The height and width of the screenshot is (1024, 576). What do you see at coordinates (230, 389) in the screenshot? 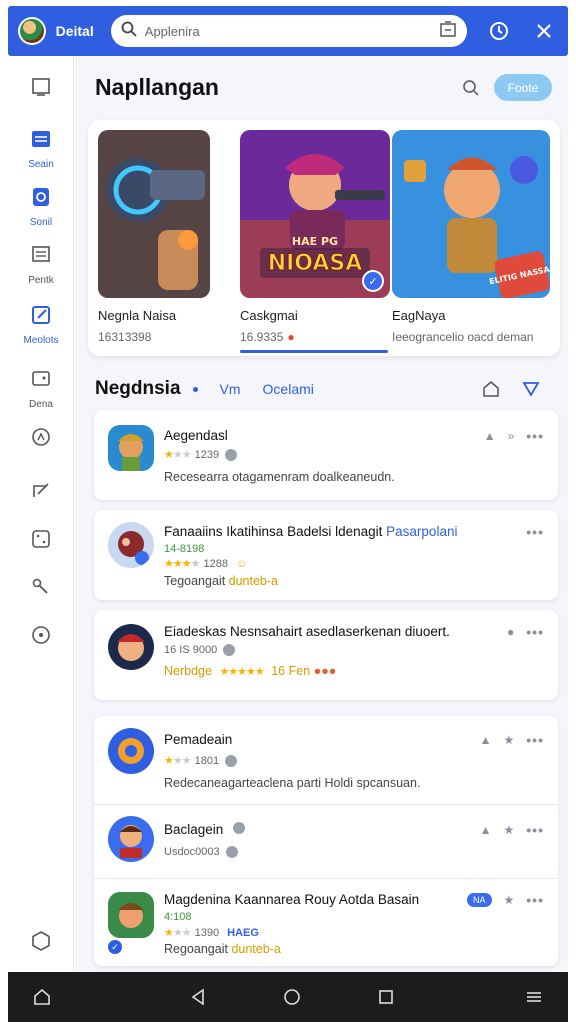
I see `filter-tab-vm: Vm` at bounding box center [230, 389].